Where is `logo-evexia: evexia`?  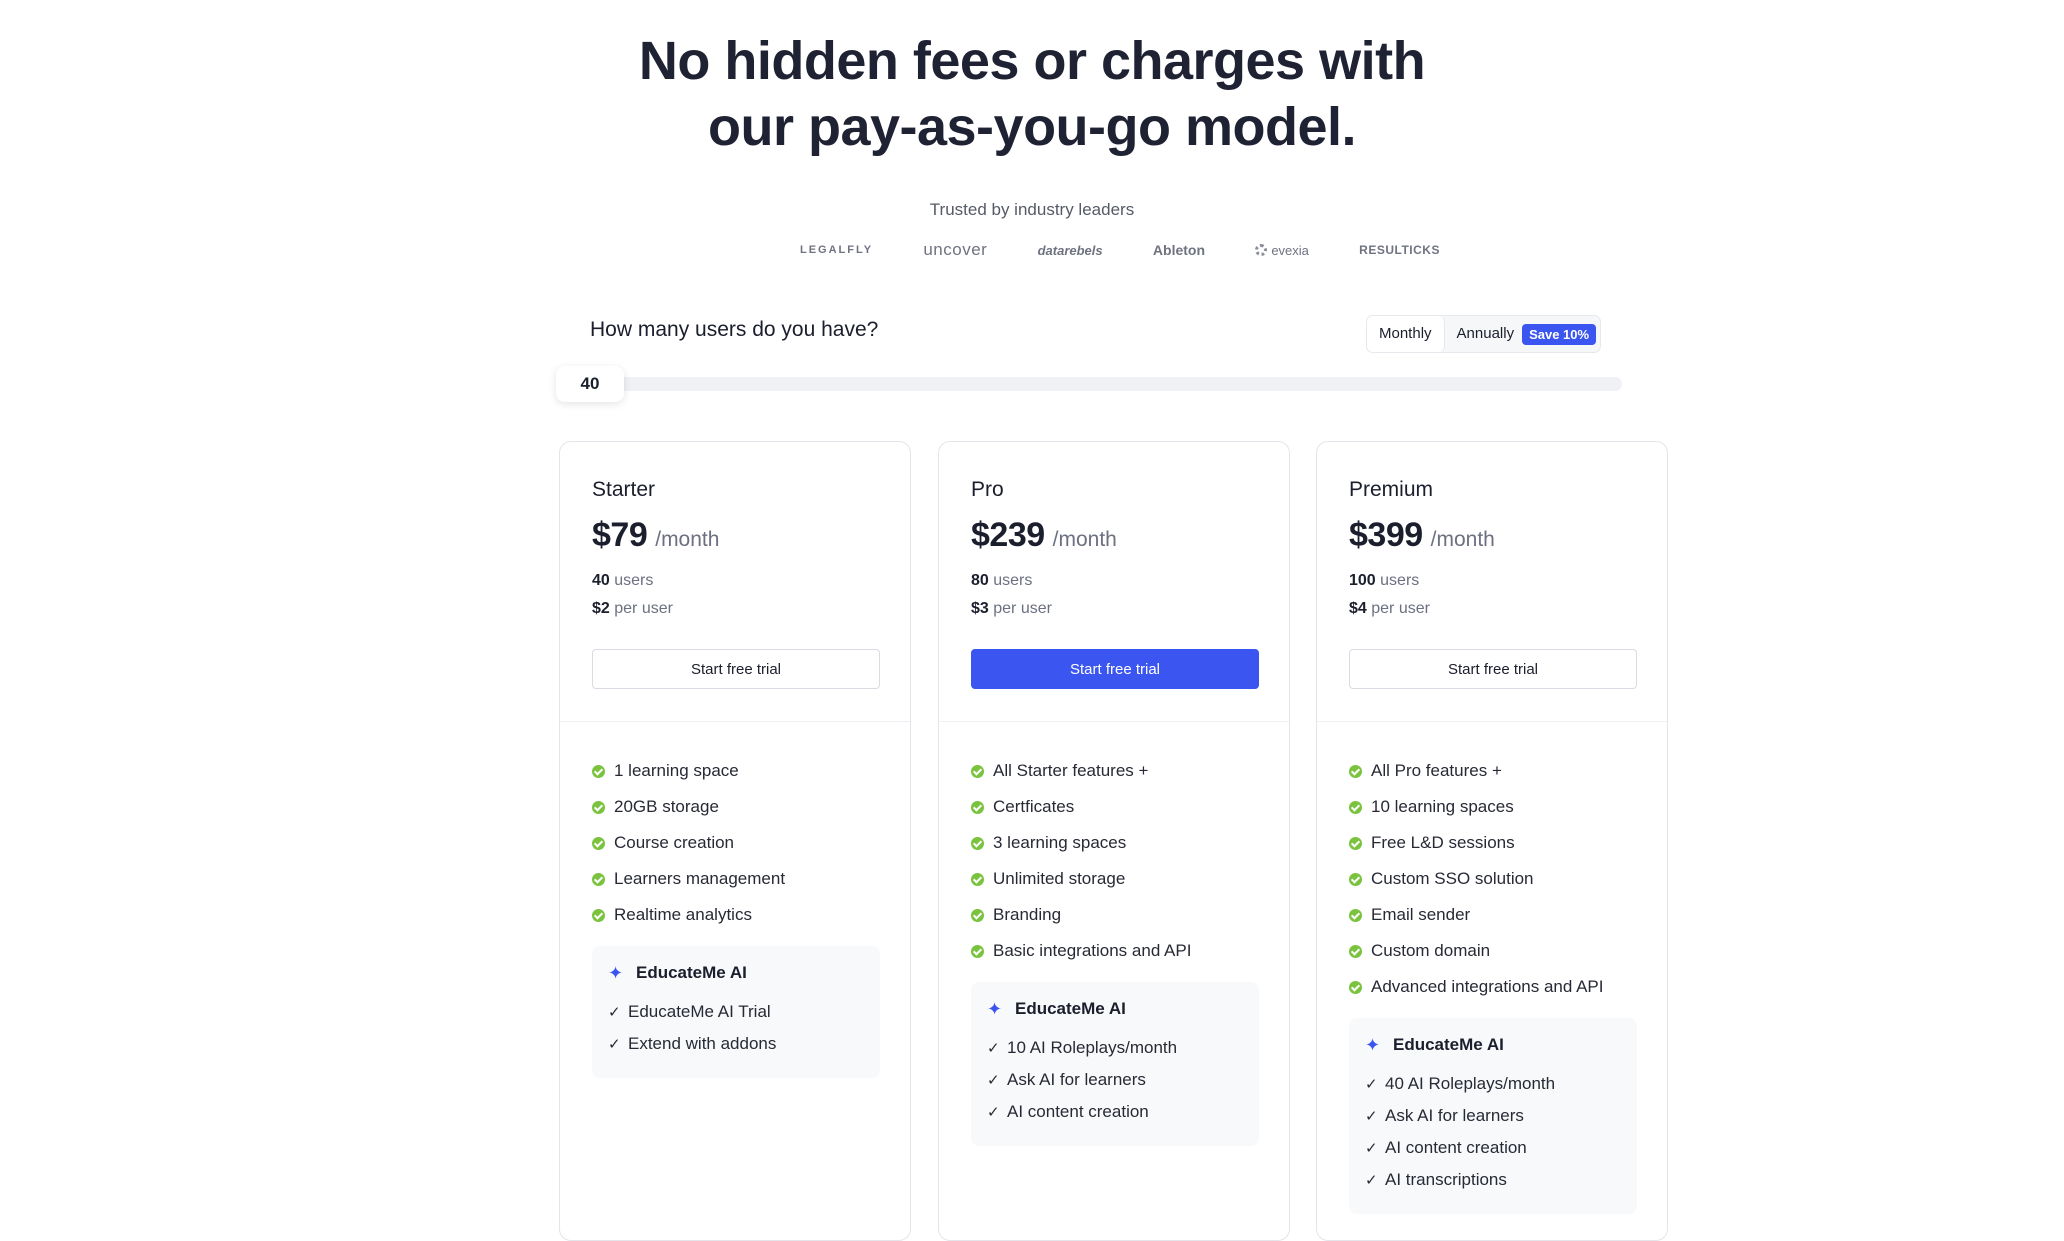 logo-evexia: evexia is located at coordinates (1282, 250).